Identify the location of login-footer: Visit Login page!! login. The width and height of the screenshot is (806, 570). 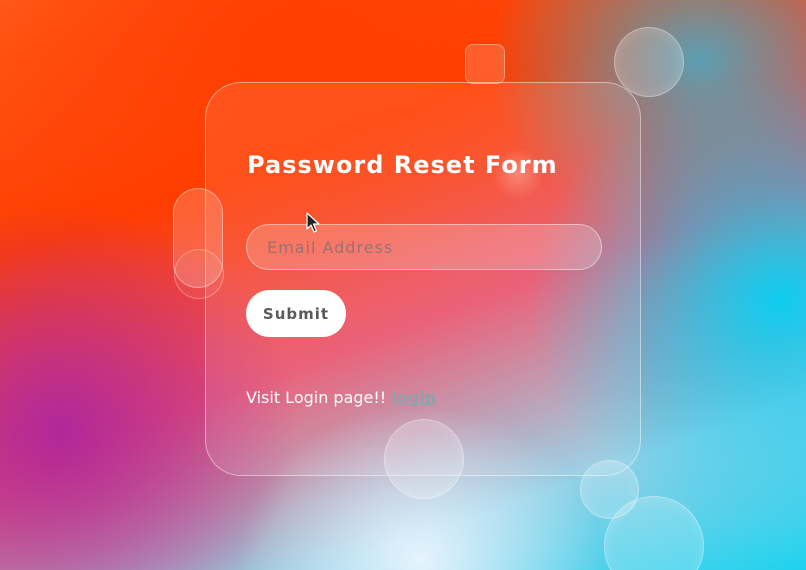
(341, 397).